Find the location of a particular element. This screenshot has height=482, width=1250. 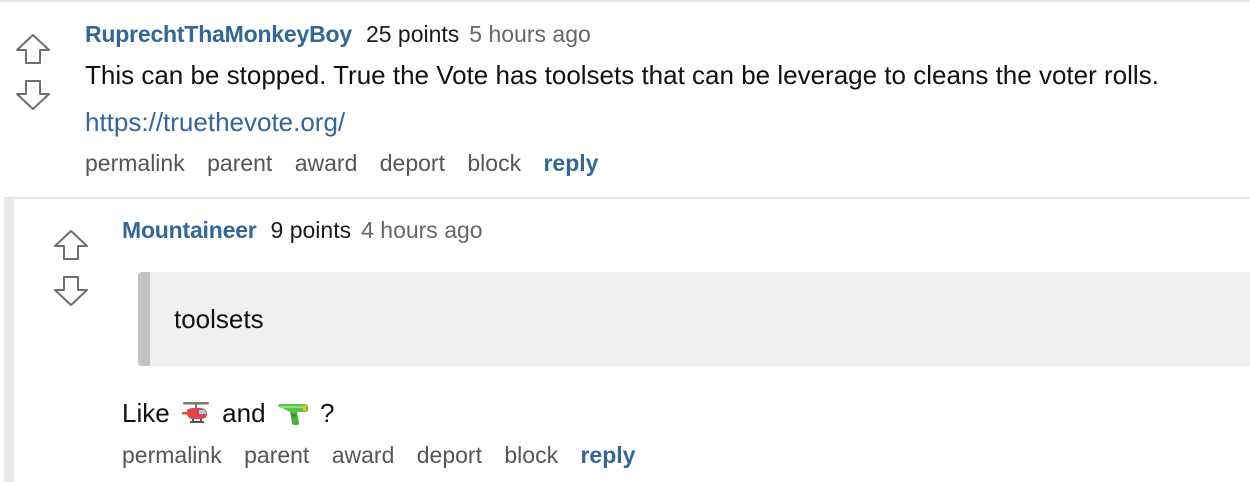

comment-link: https://truethevote.org/ is located at coordinates (215, 122).